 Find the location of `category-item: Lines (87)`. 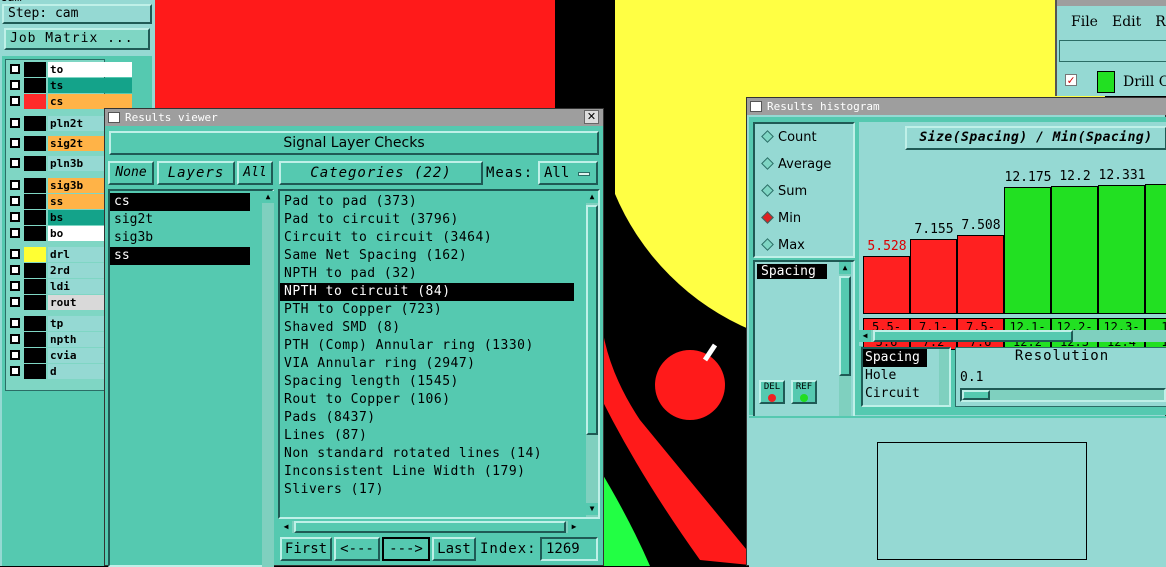

category-item: Lines (87) is located at coordinates (439, 436).